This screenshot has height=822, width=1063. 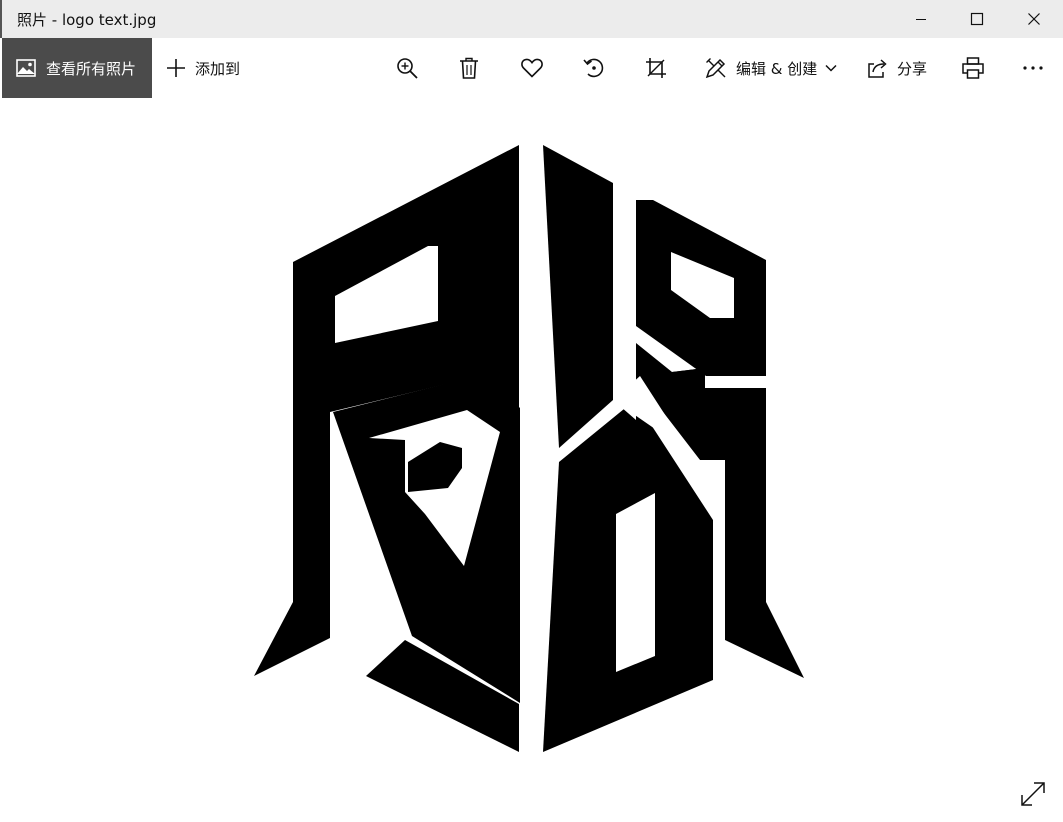 I want to click on maximize-icon, so click(x=977, y=19).